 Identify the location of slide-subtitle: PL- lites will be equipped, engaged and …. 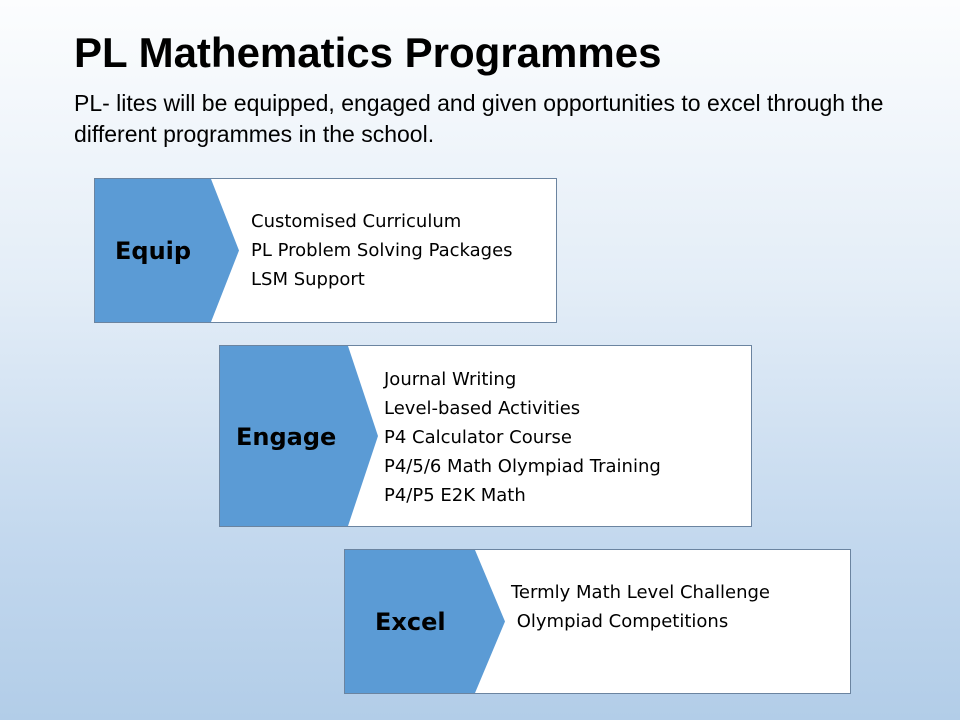
(479, 118).